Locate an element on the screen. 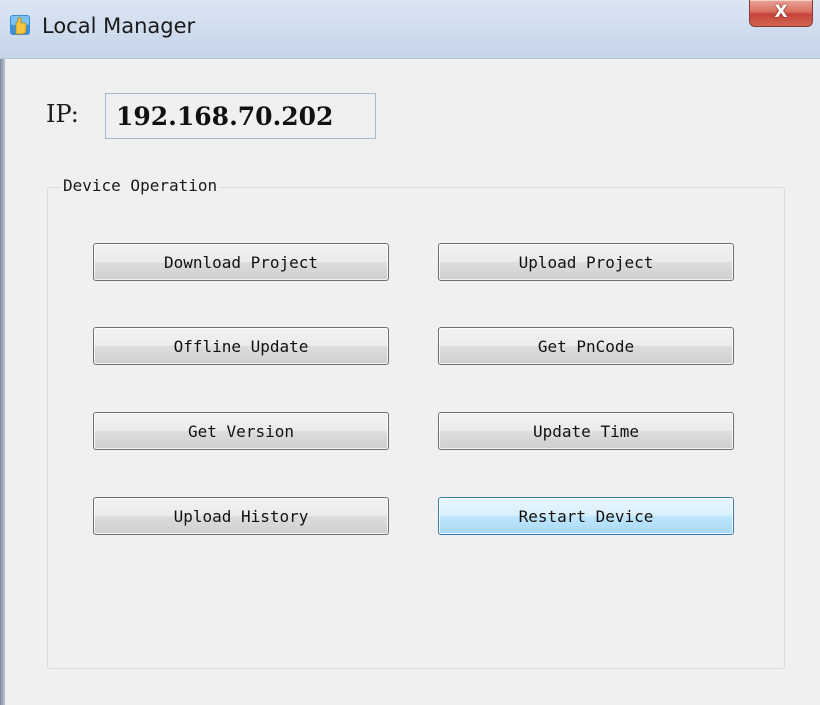  update-time-button: Update Time is located at coordinates (586, 431).